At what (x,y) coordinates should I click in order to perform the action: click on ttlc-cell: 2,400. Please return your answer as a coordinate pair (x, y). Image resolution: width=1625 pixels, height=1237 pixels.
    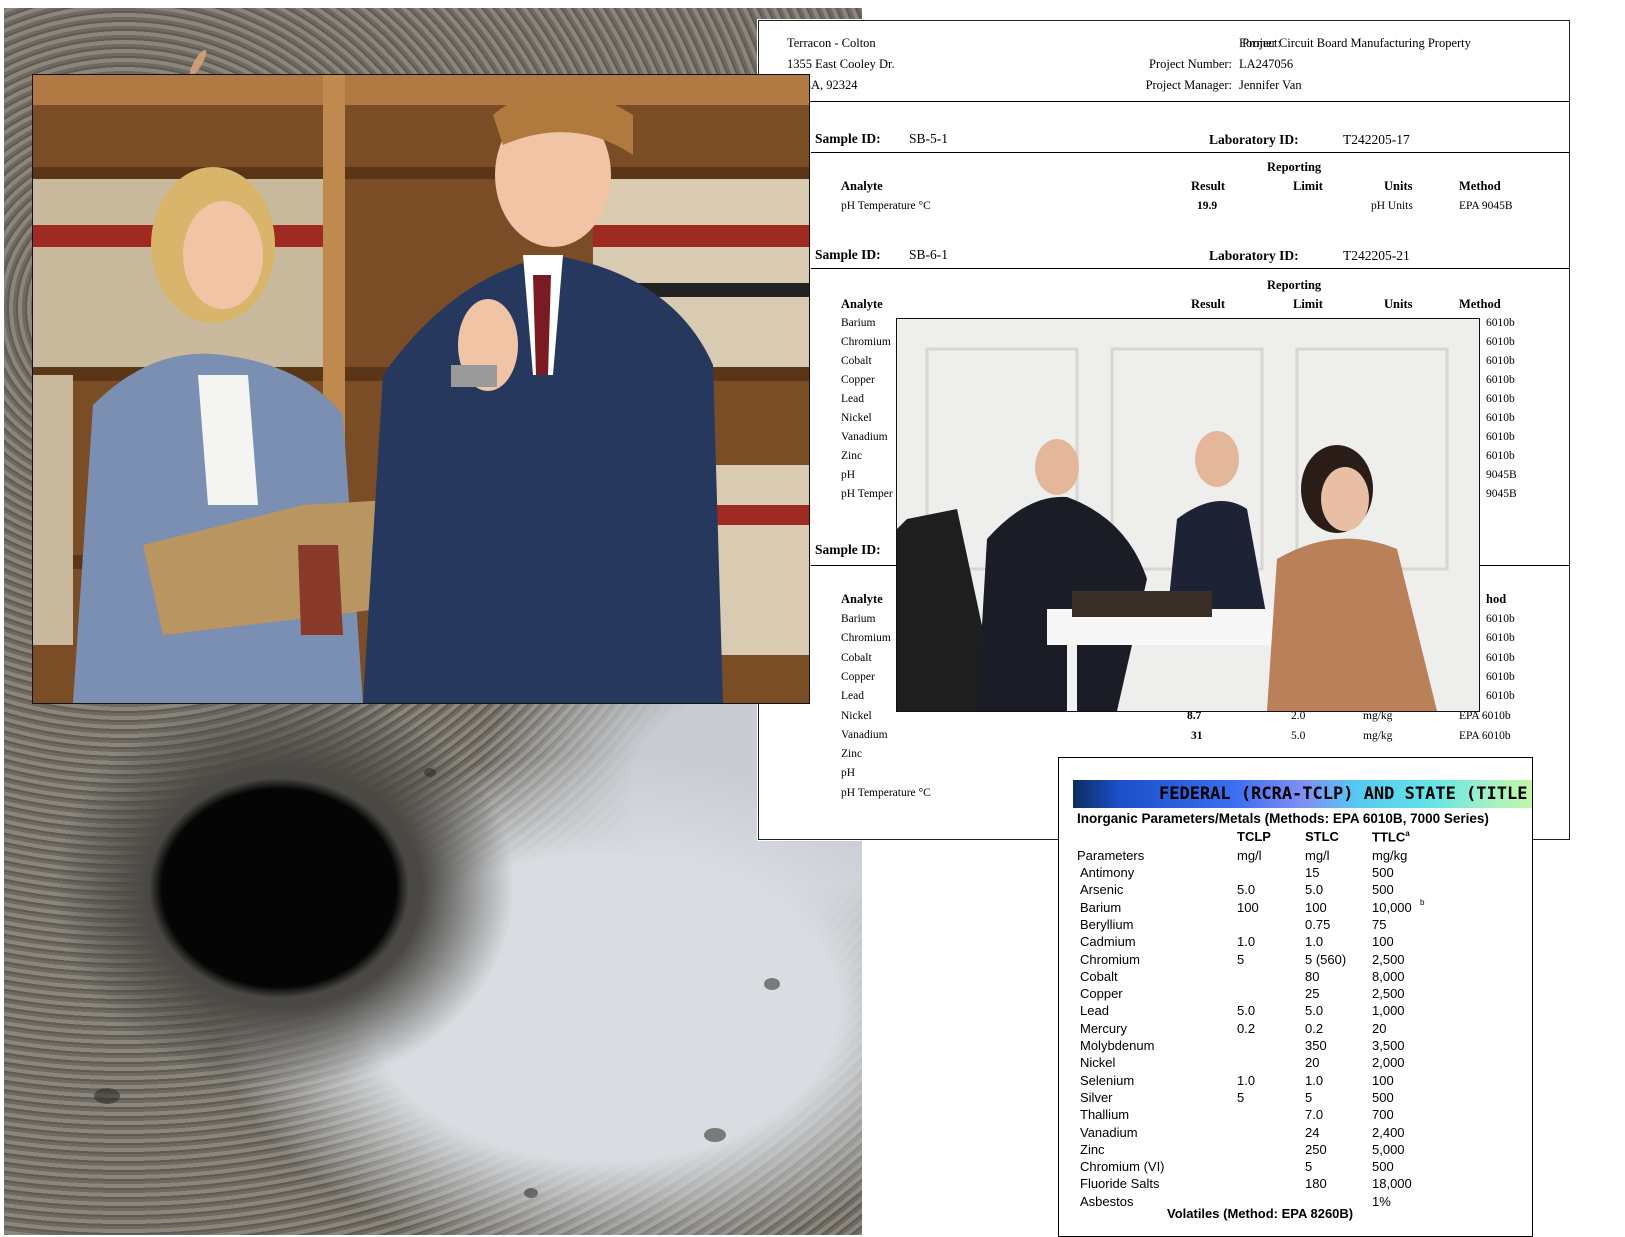
    Looking at the image, I should click on (1388, 1132).